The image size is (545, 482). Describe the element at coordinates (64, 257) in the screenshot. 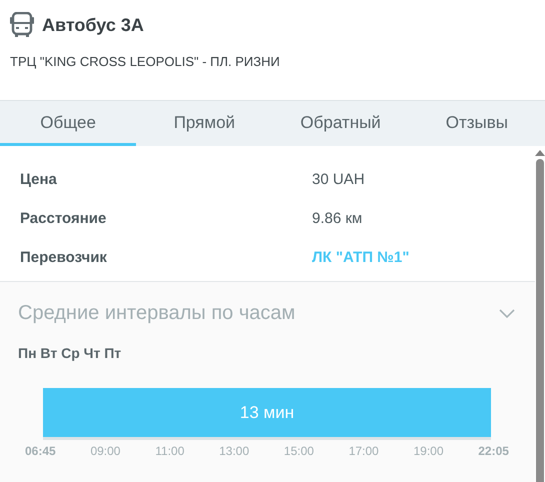

I see `info-label: Перевозчик` at that location.